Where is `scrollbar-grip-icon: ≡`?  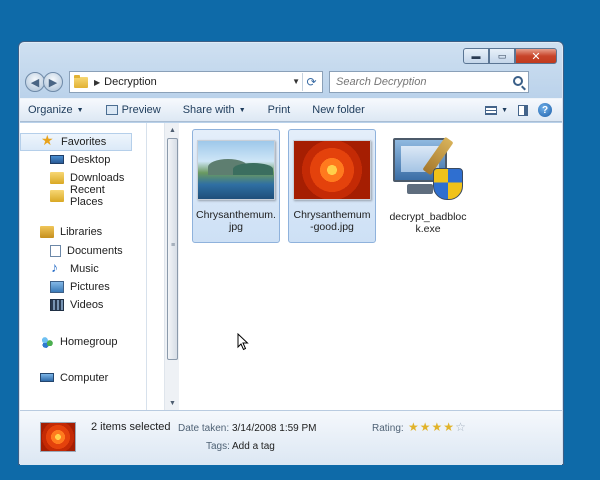
scrollbar-grip-icon: ≡ is located at coordinates (173, 245).